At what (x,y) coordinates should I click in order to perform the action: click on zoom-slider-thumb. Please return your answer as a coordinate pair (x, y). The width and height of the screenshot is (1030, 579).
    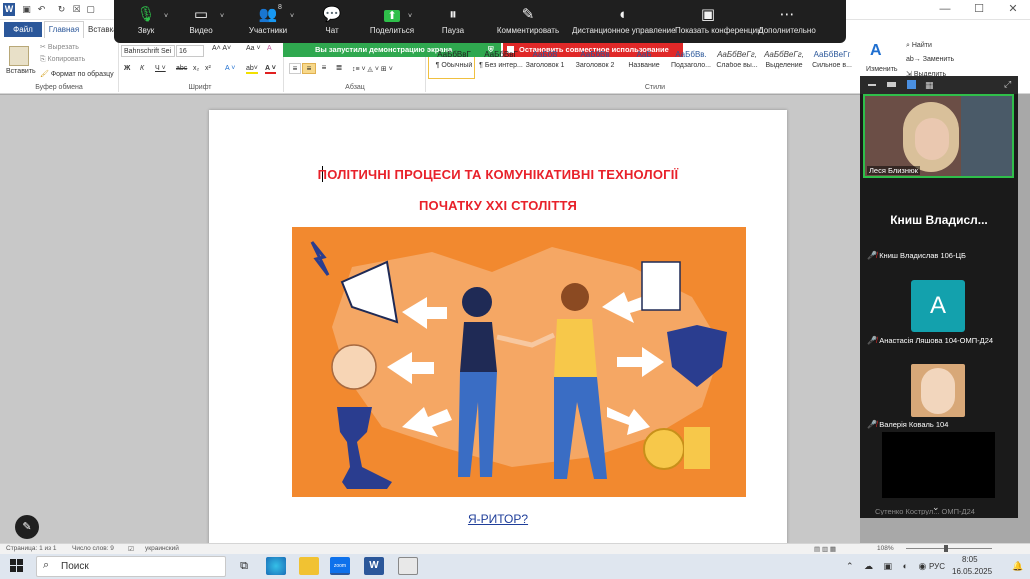
    Looking at the image, I should click on (946, 548).